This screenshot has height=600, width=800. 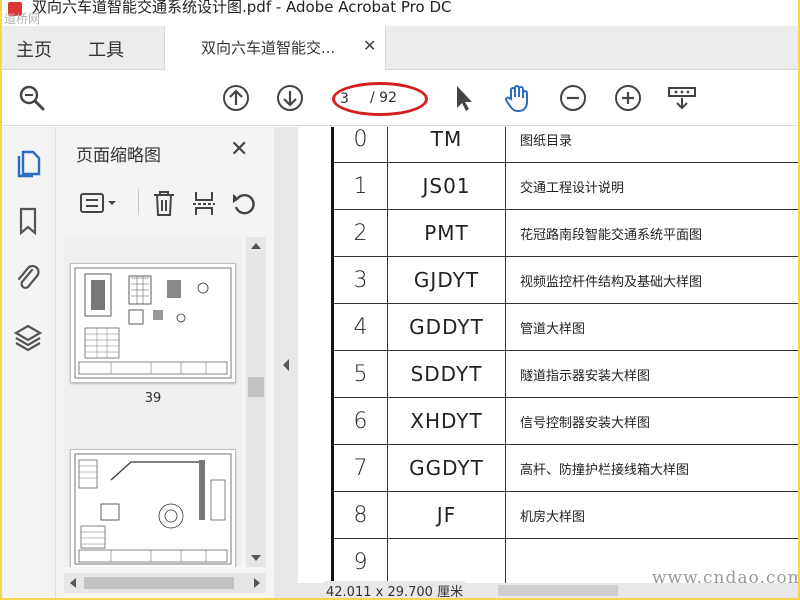 What do you see at coordinates (446, 280) in the screenshot?
I see `drawing-code: GJDYT` at bounding box center [446, 280].